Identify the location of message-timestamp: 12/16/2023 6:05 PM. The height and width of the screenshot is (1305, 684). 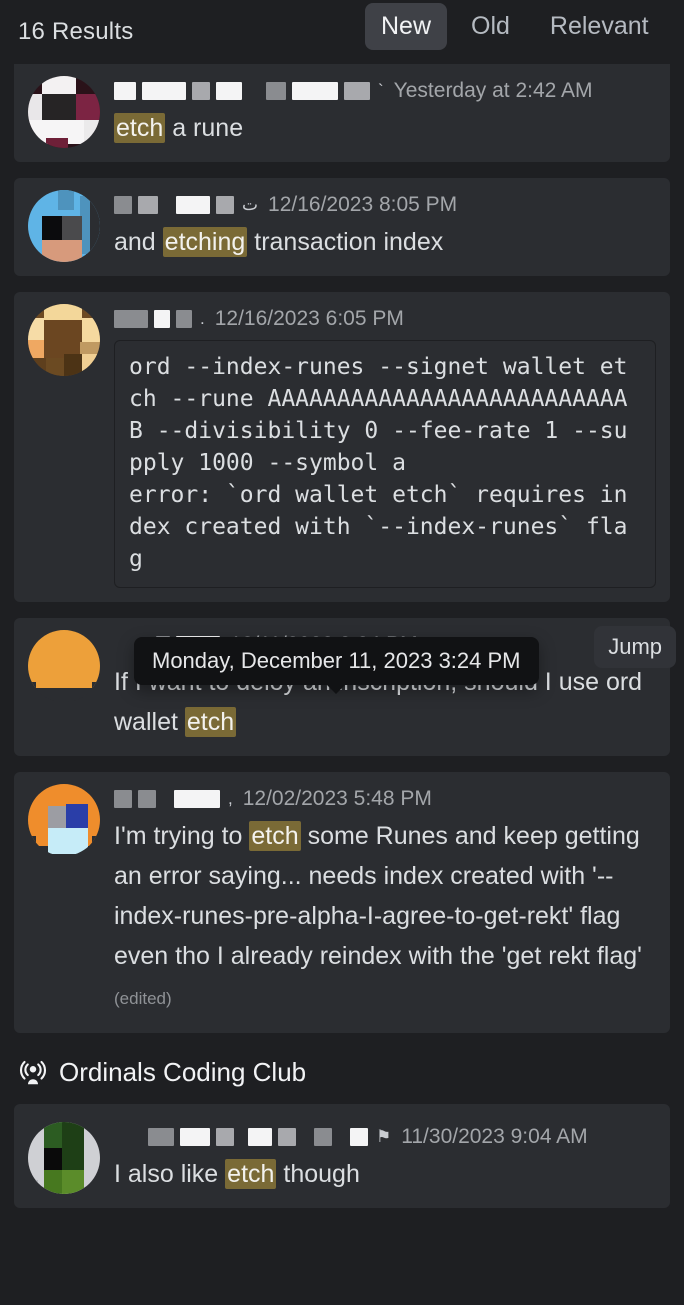
(309, 318).